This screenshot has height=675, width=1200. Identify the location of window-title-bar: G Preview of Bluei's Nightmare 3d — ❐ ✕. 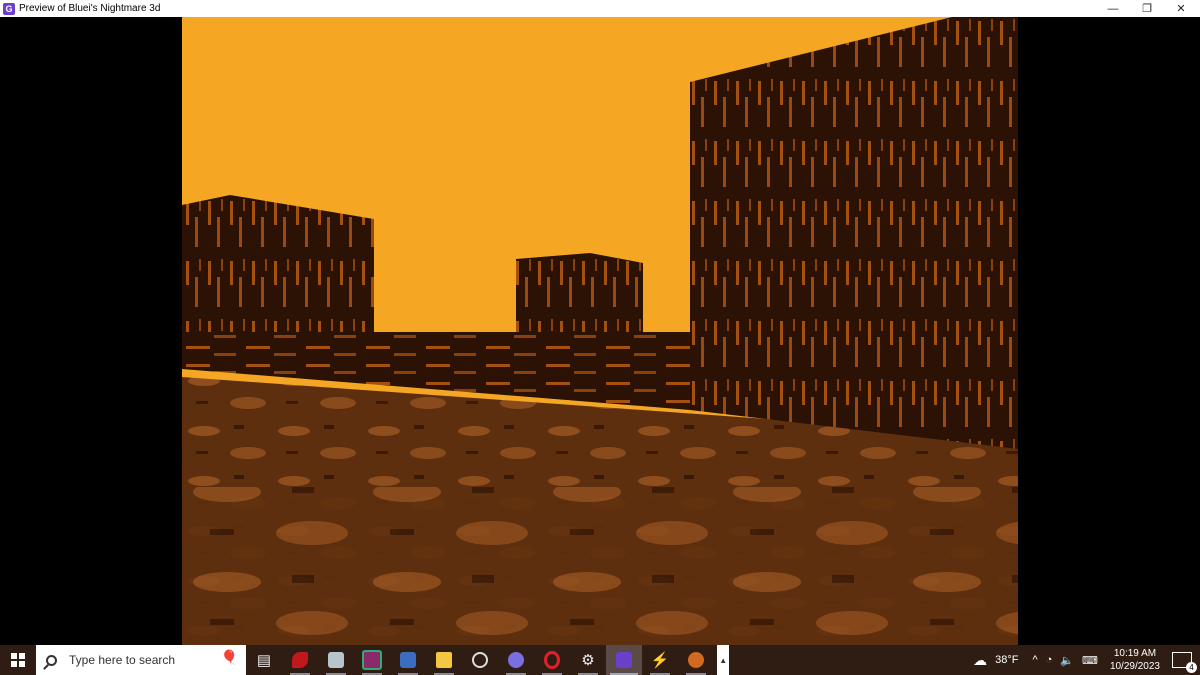
(600, 8).